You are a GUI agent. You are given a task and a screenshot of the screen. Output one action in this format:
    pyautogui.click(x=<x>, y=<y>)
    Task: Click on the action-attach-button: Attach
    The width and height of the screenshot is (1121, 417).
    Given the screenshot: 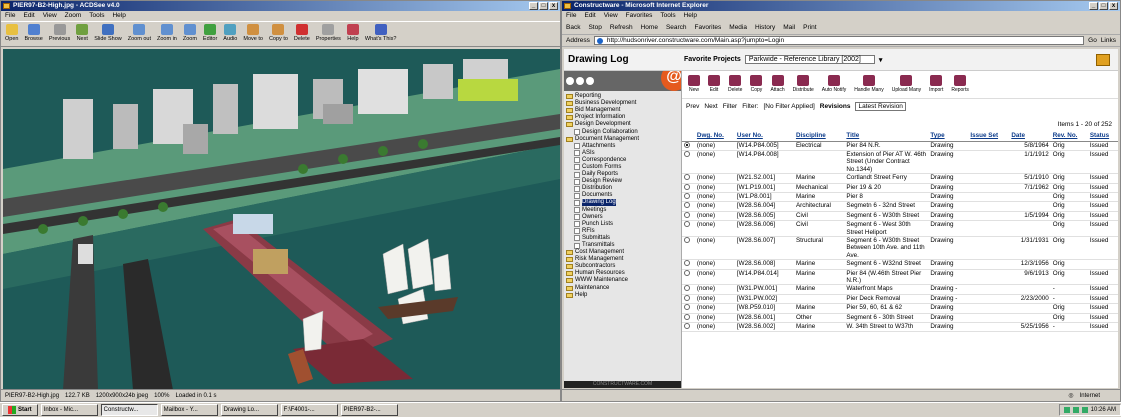 What is the action you would take?
    pyautogui.click(x=777, y=84)
    